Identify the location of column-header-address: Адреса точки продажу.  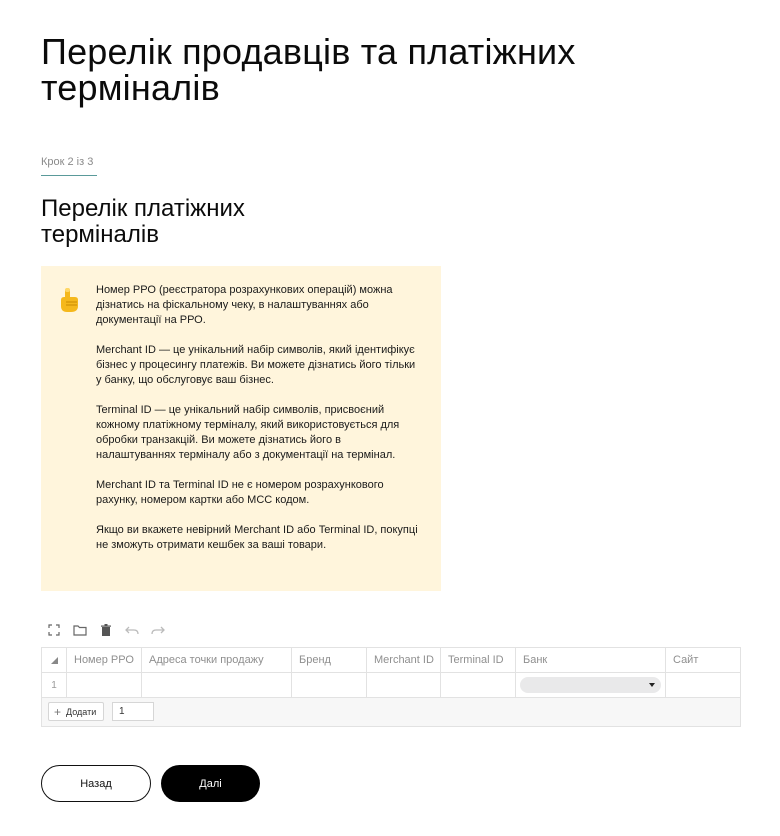
(217, 660).